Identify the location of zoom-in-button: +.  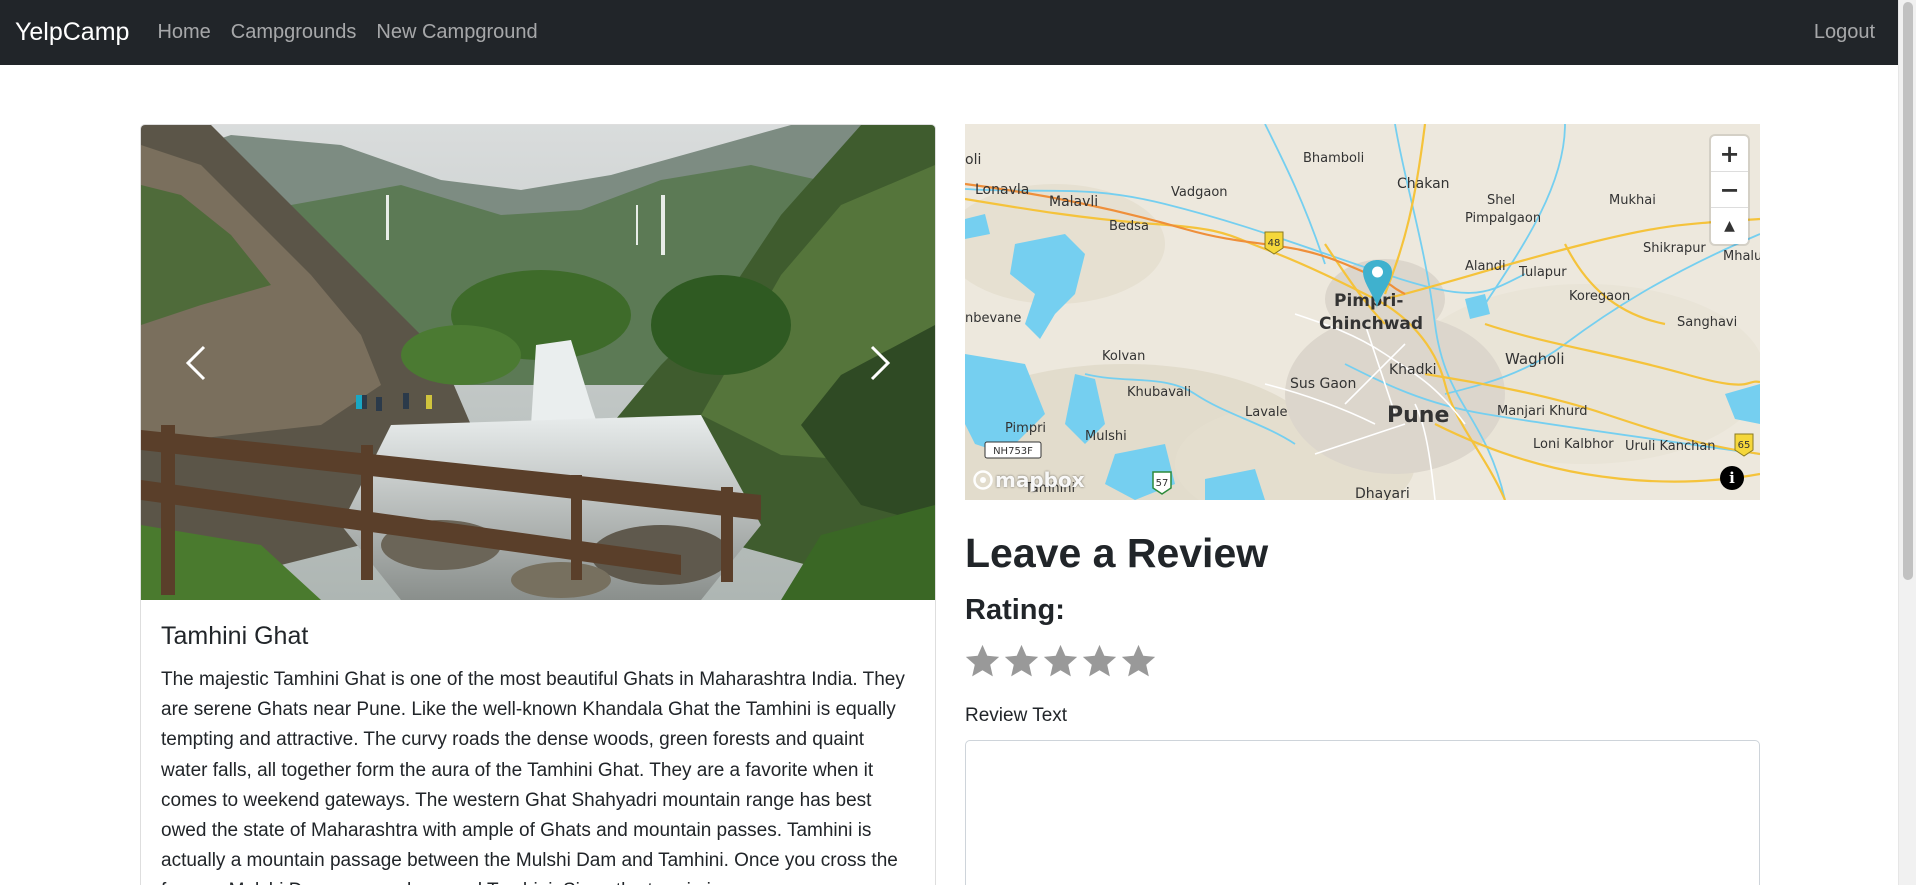
(1729, 154).